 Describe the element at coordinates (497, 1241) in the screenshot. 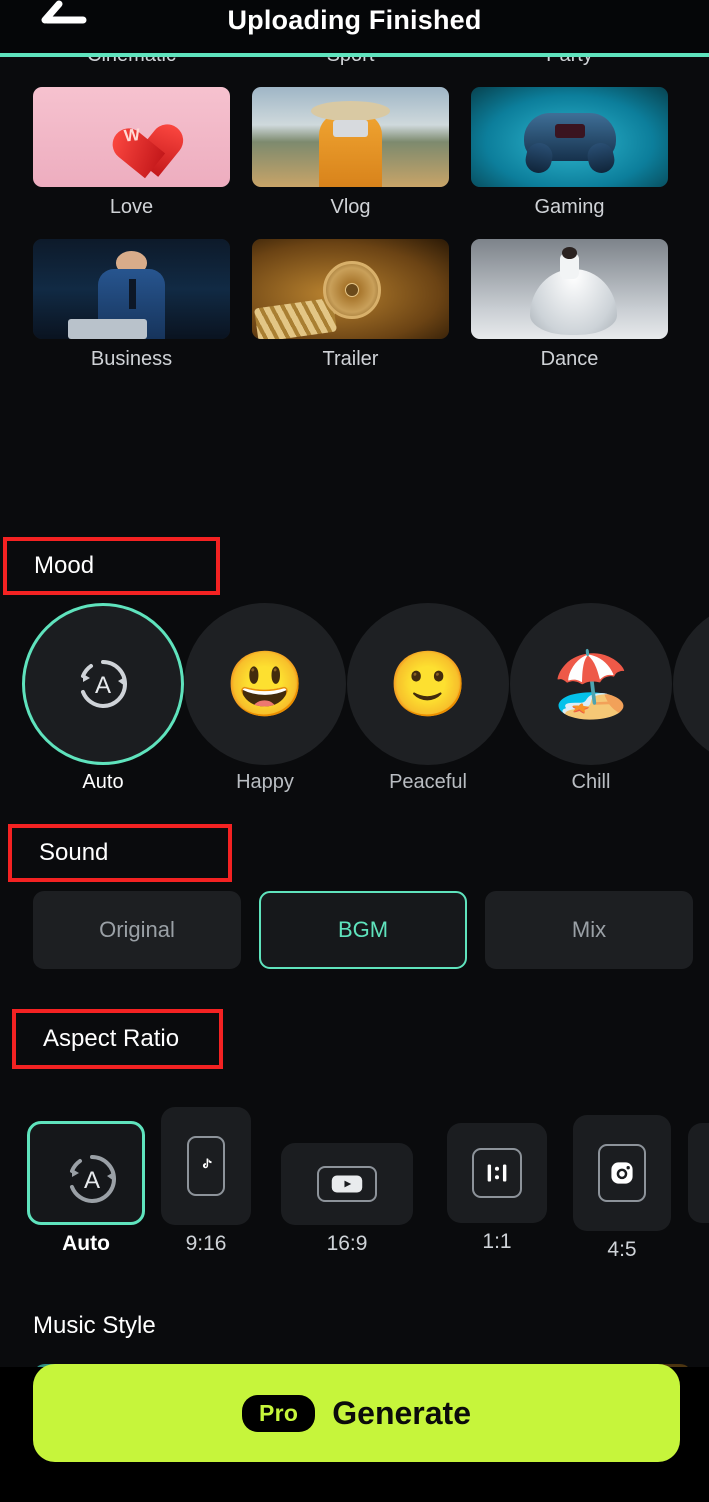

I see `ratio-label: 1:1` at that location.